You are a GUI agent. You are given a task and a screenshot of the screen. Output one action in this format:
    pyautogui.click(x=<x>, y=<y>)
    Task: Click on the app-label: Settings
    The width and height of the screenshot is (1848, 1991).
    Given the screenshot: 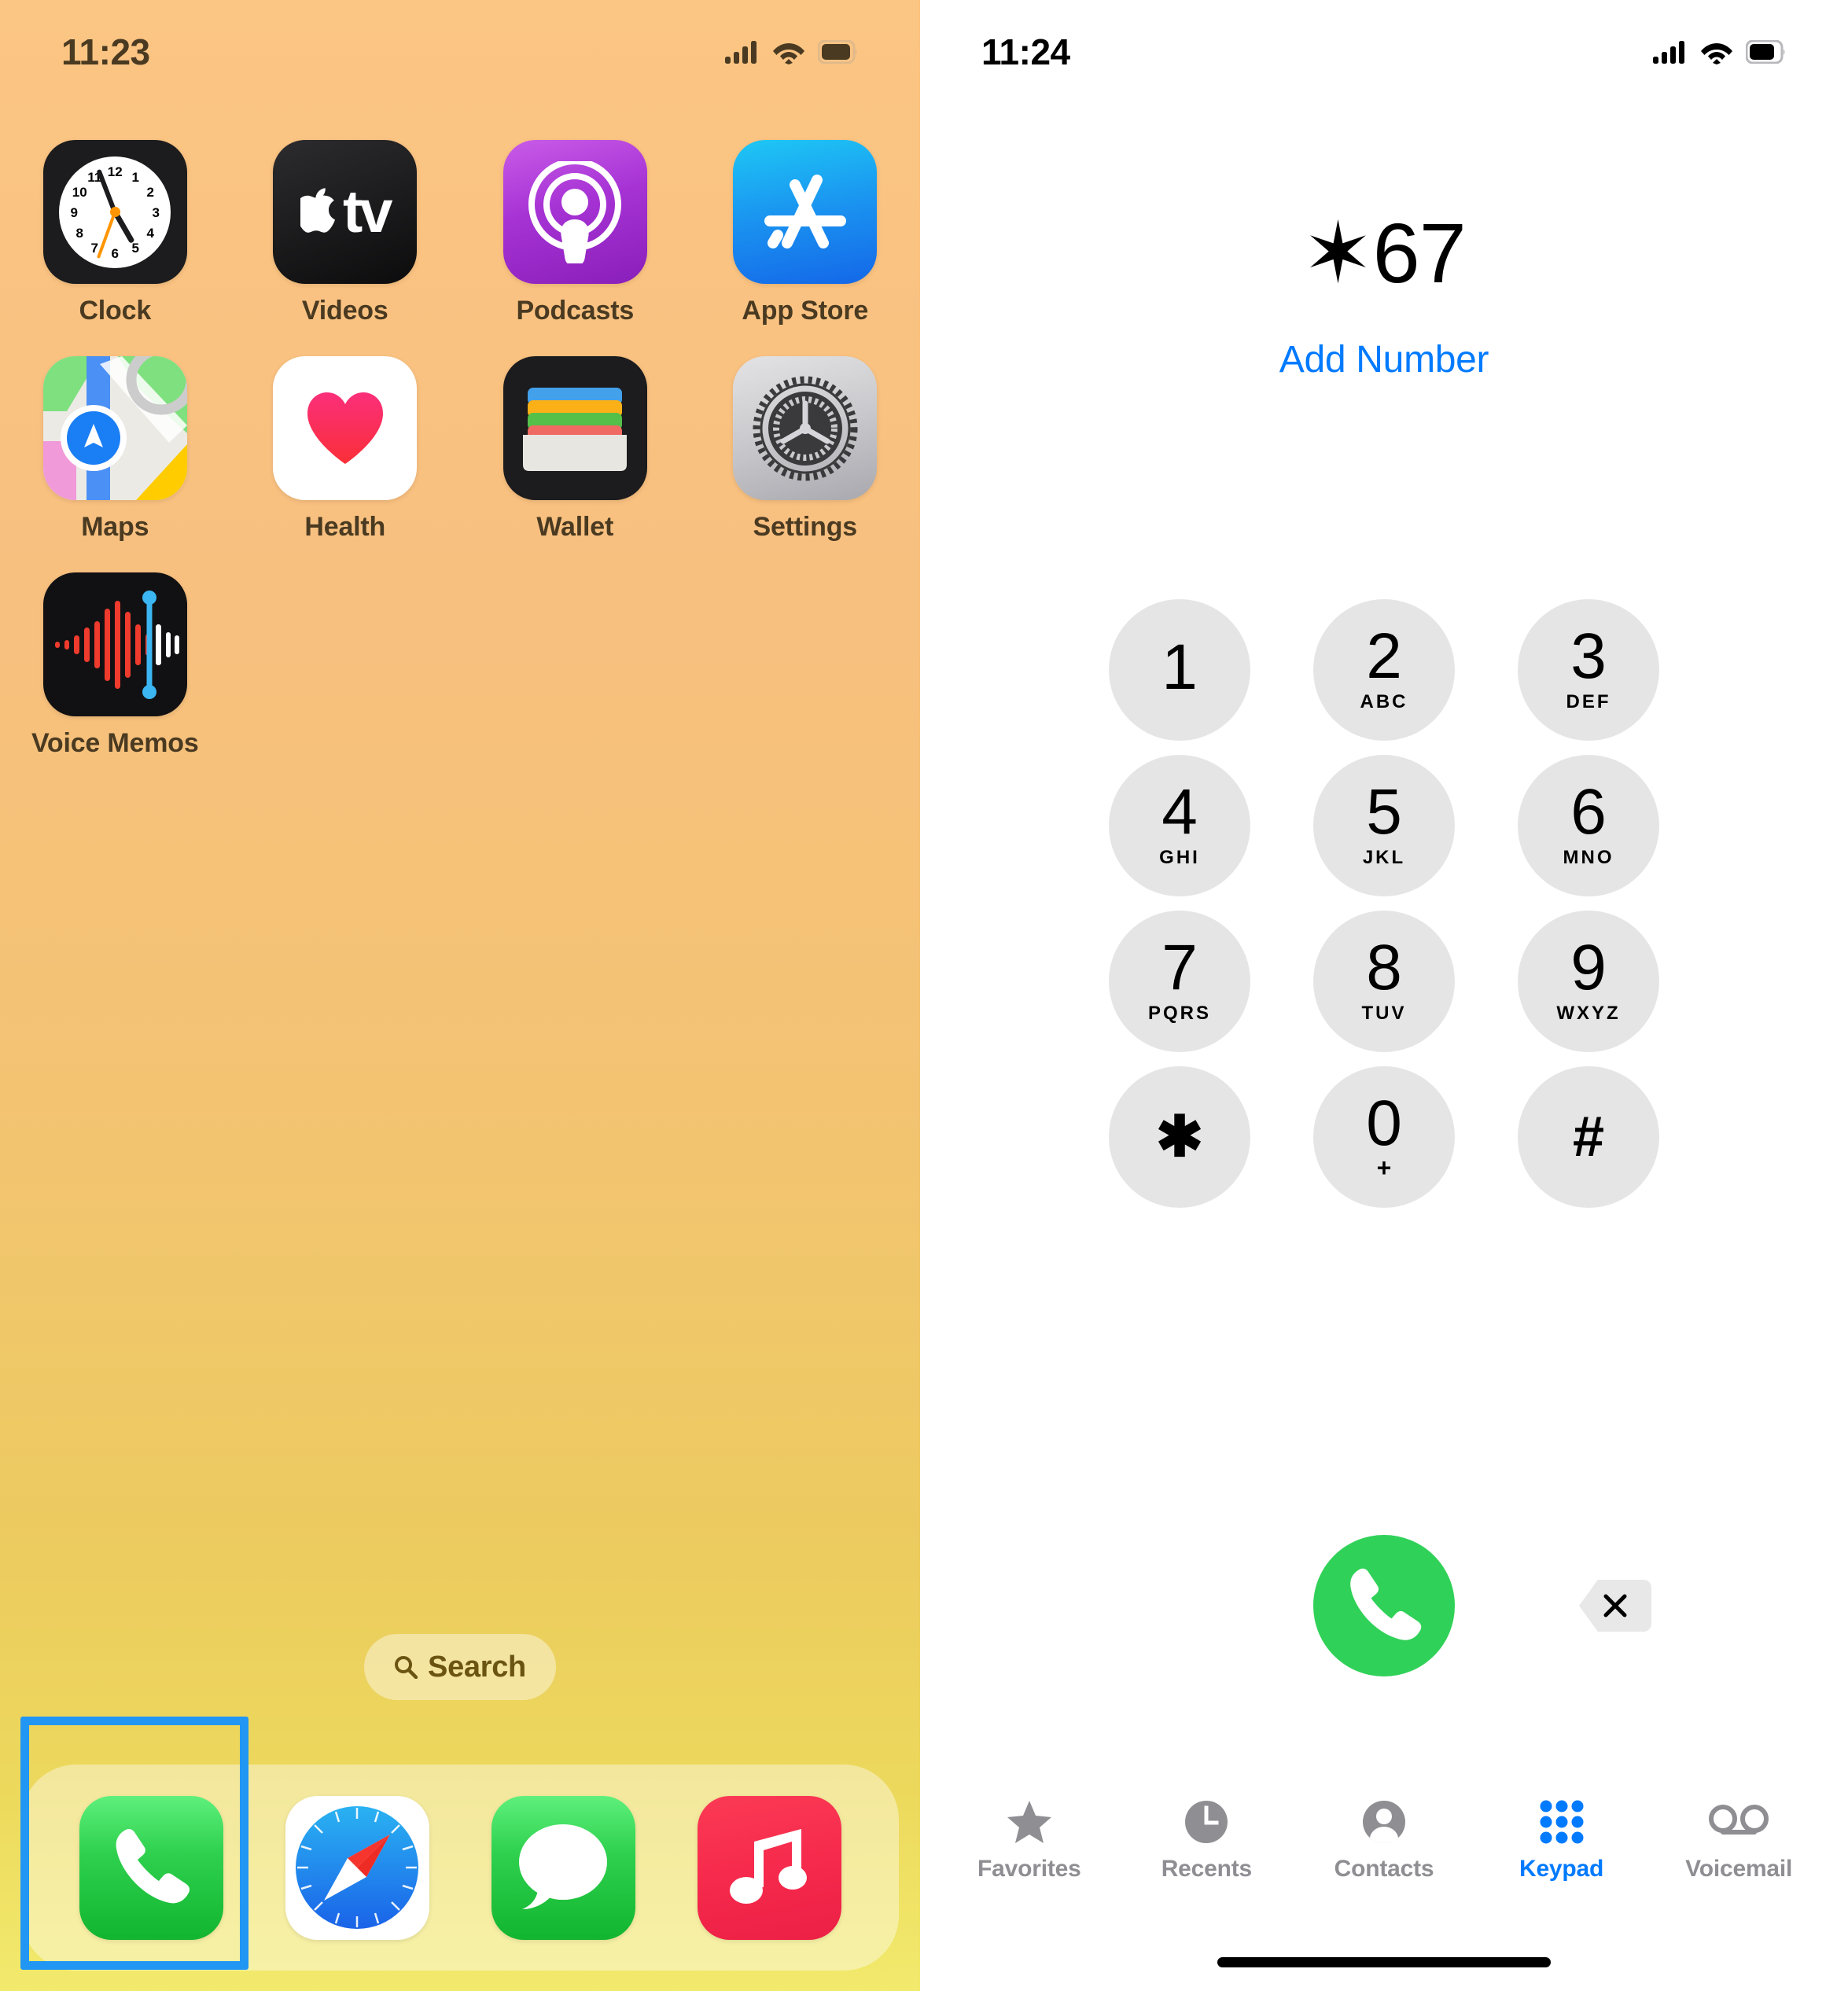 What is the action you would take?
    pyautogui.click(x=805, y=527)
    